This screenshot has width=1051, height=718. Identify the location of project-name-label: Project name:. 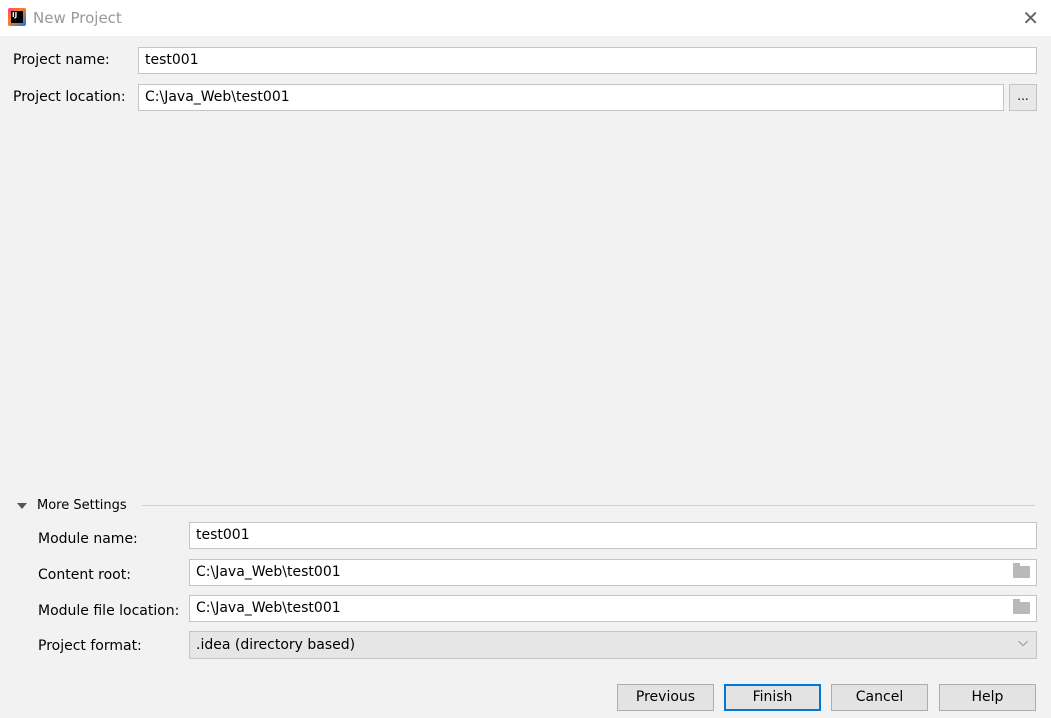
(61, 60).